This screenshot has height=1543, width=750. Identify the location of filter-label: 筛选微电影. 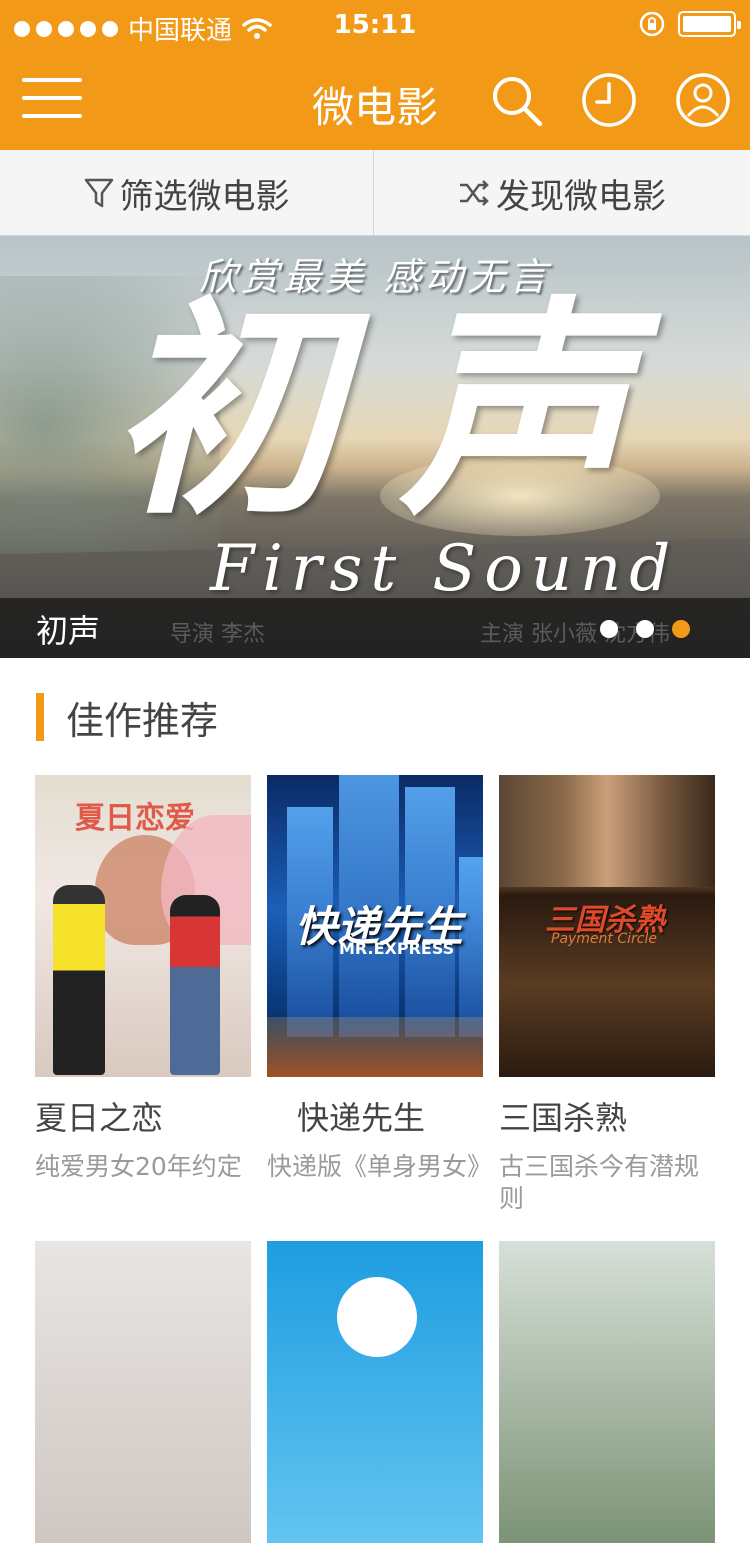
(204, 196).